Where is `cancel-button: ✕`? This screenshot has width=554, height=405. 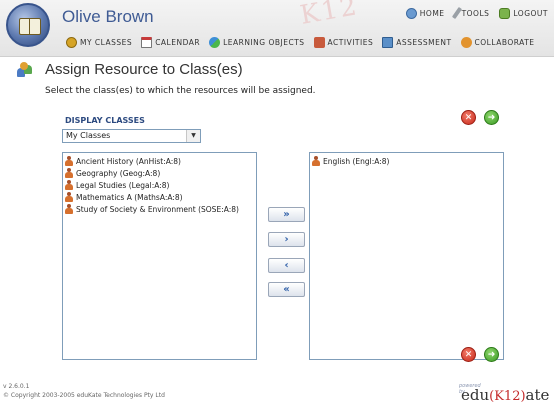
cancel-button: ✕ is located at coordinates (468, 117).